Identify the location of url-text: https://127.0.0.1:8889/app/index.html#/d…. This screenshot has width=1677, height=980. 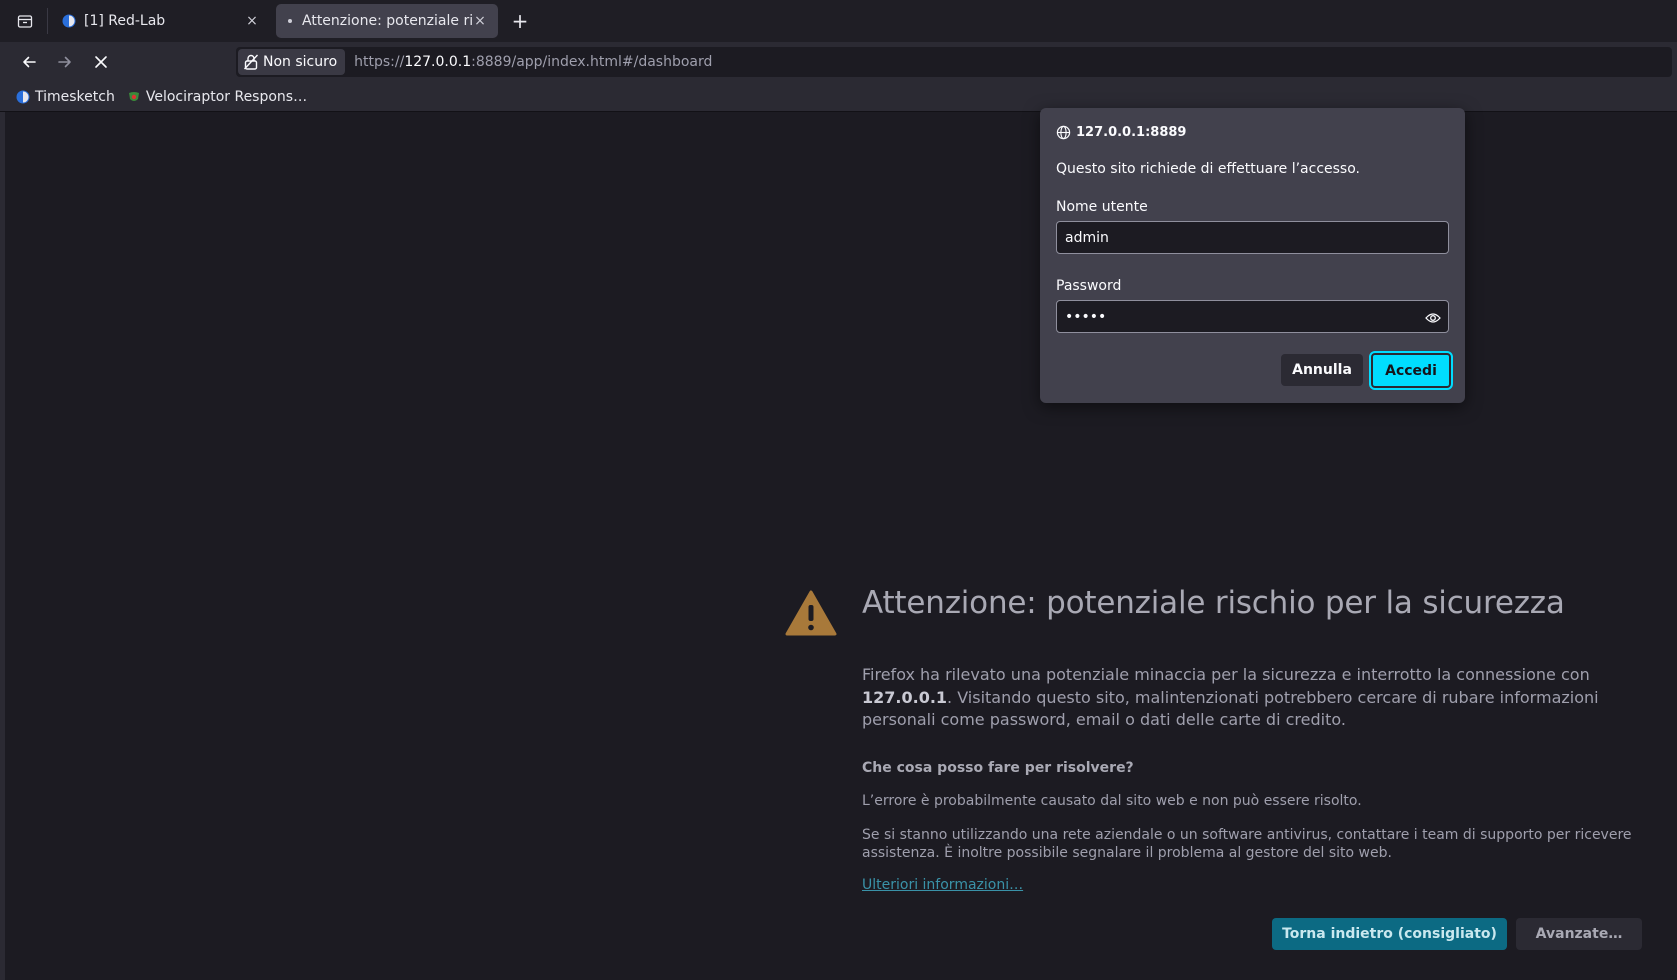
(533, 62).